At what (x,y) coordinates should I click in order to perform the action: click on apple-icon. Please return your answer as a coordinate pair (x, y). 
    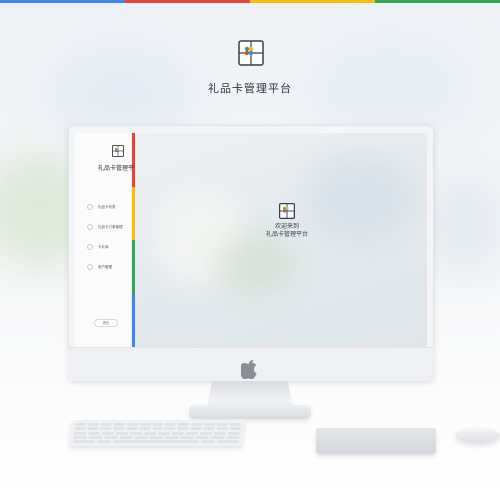
    Looking at the image, I should click on (249, 369).